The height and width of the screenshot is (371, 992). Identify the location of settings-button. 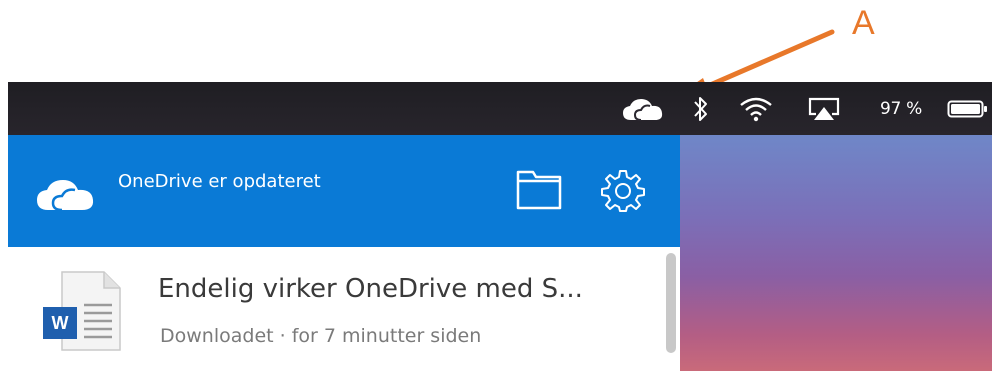
(623, 193).